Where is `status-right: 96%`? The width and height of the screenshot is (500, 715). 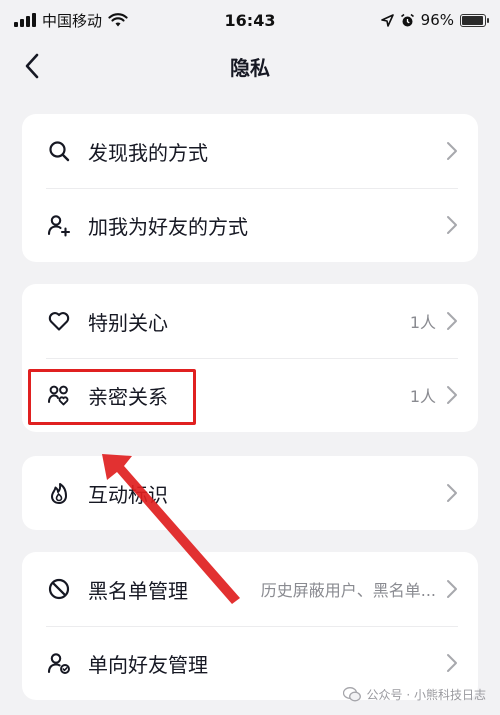 status-right: 96% is located at coordinates (434, 20).